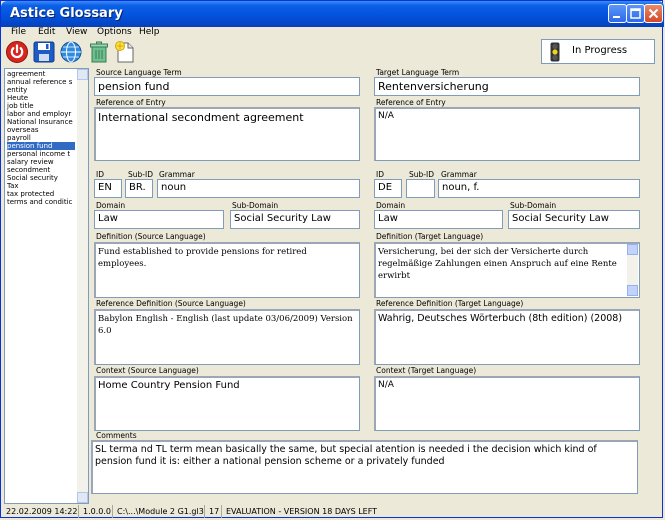 This screenshot has width=665, height=520. I want to click on new-document-icon, so click(124, 52).